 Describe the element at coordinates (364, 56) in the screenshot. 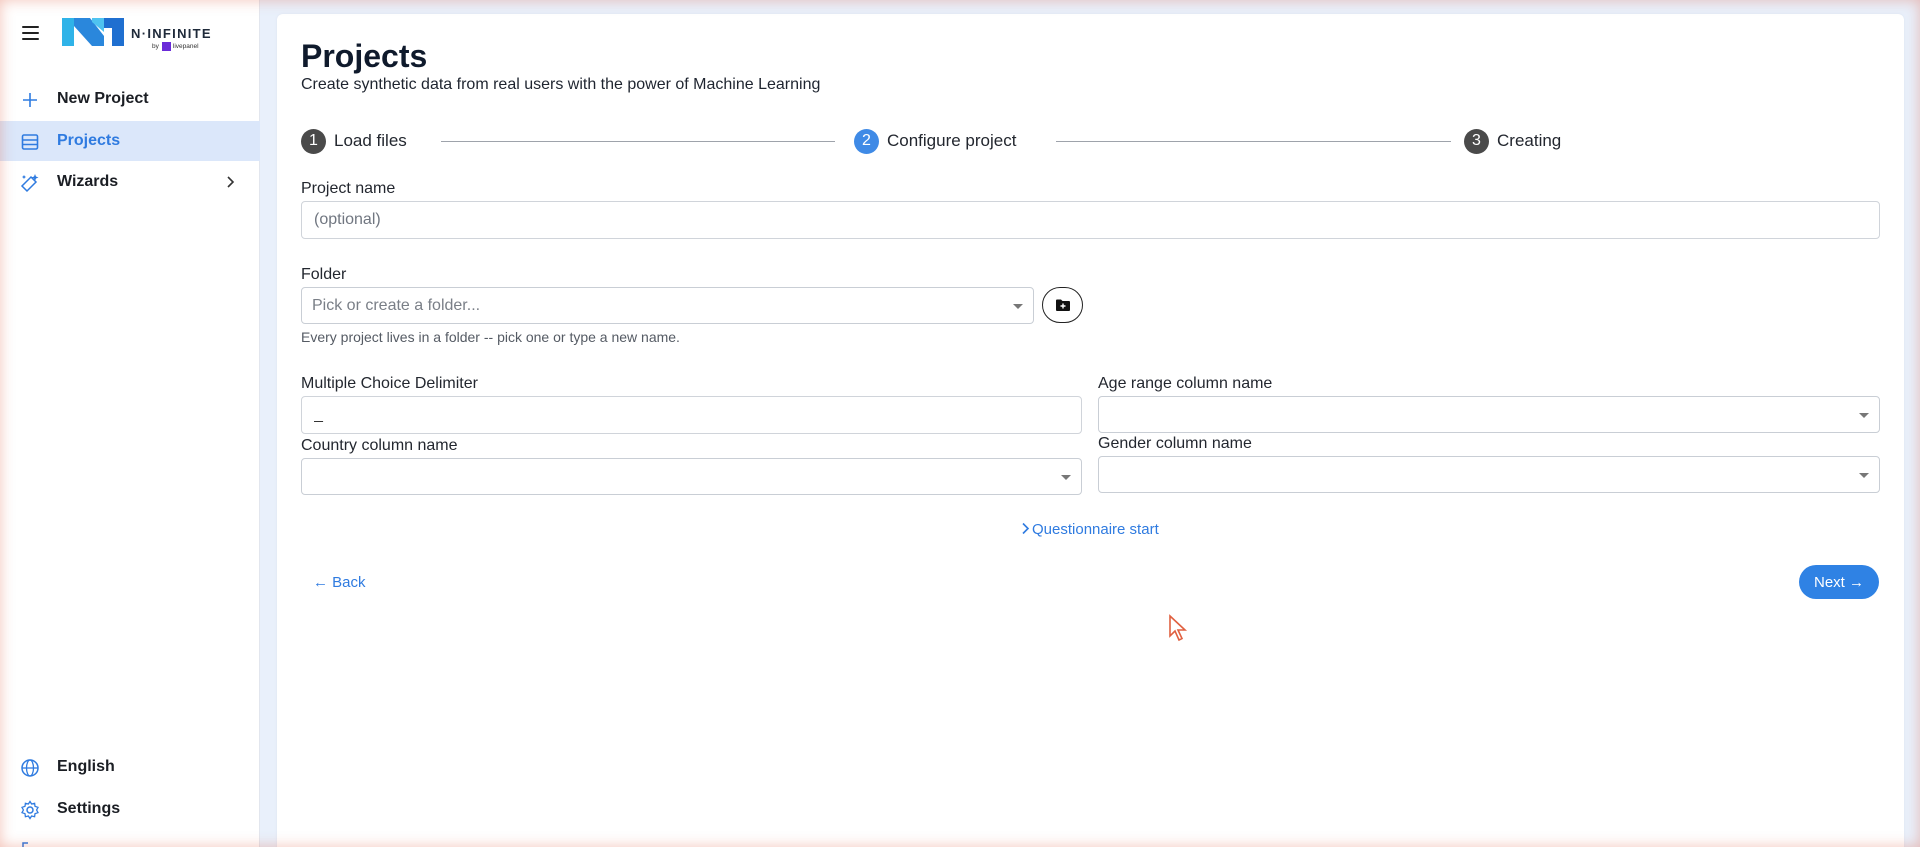

I see `page-title: Projects` at that location.